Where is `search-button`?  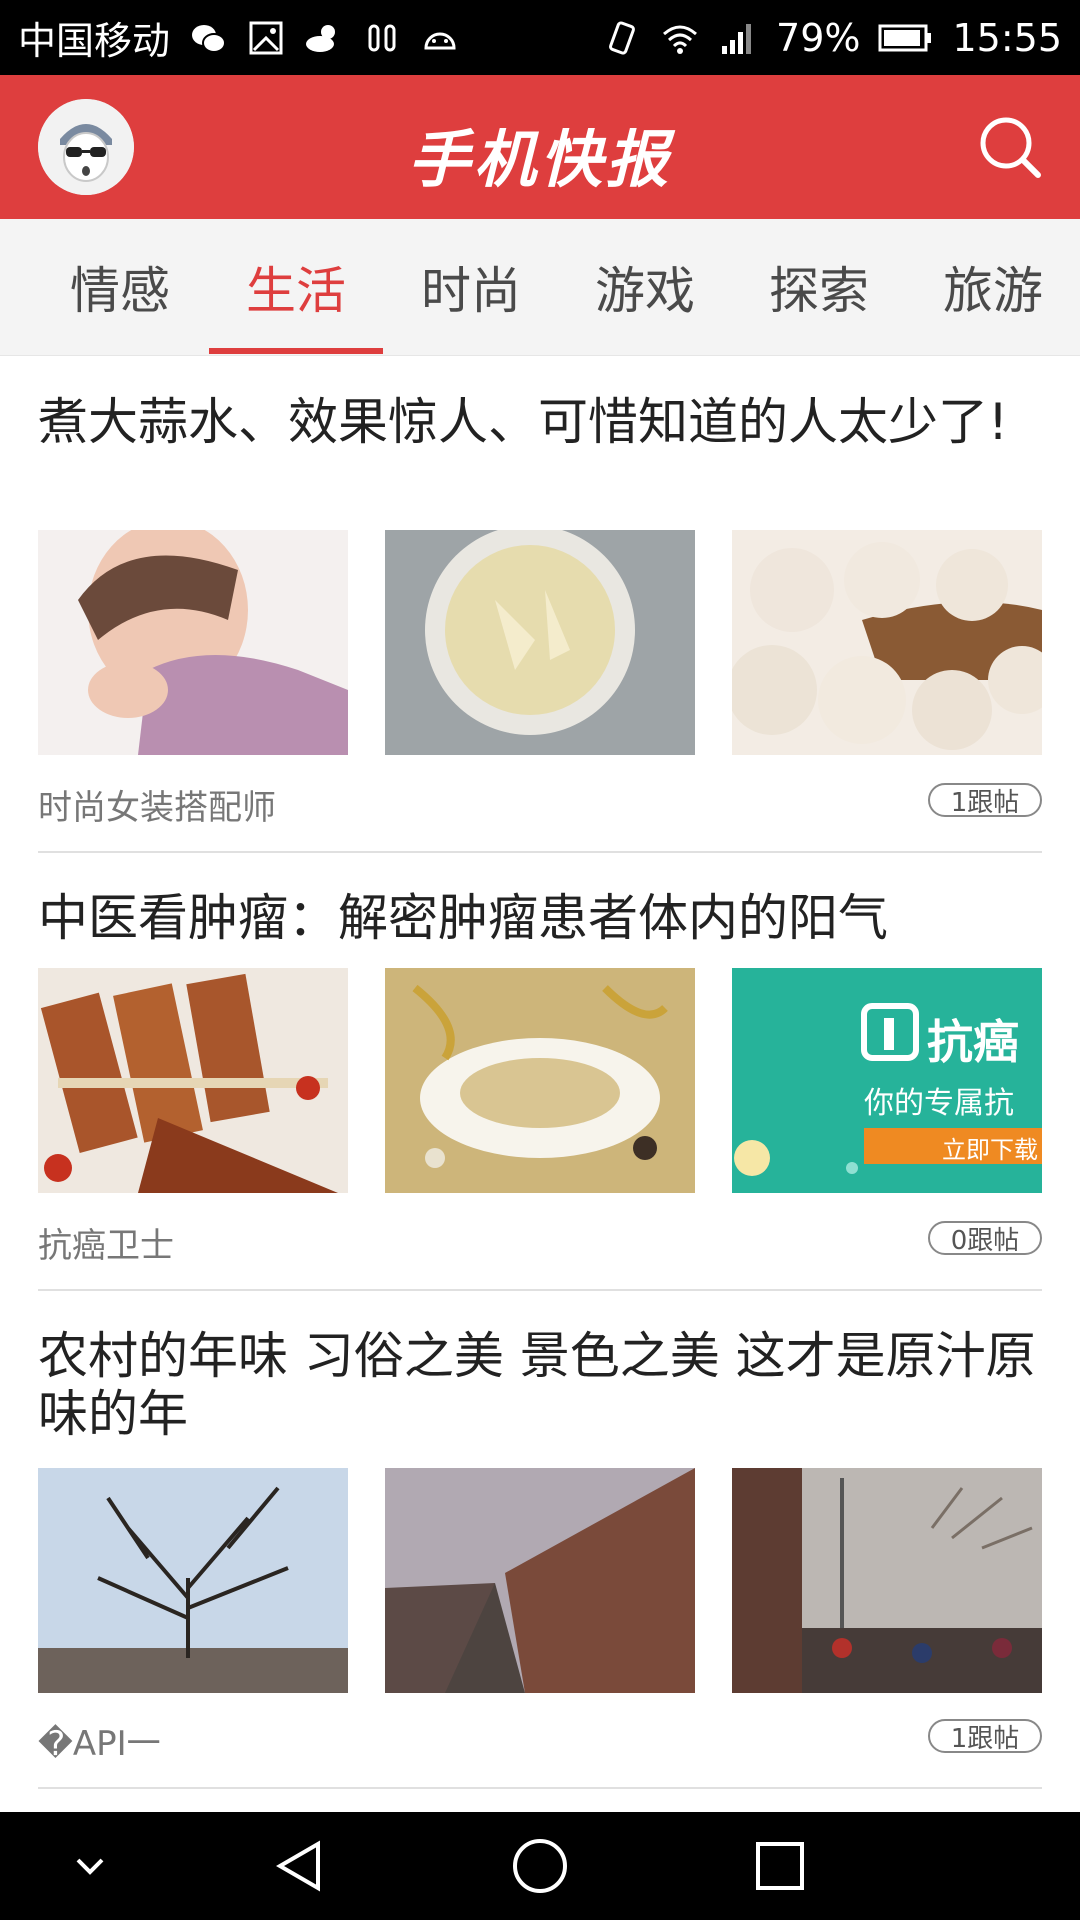 search-button is located at coordinates (1010, 147).